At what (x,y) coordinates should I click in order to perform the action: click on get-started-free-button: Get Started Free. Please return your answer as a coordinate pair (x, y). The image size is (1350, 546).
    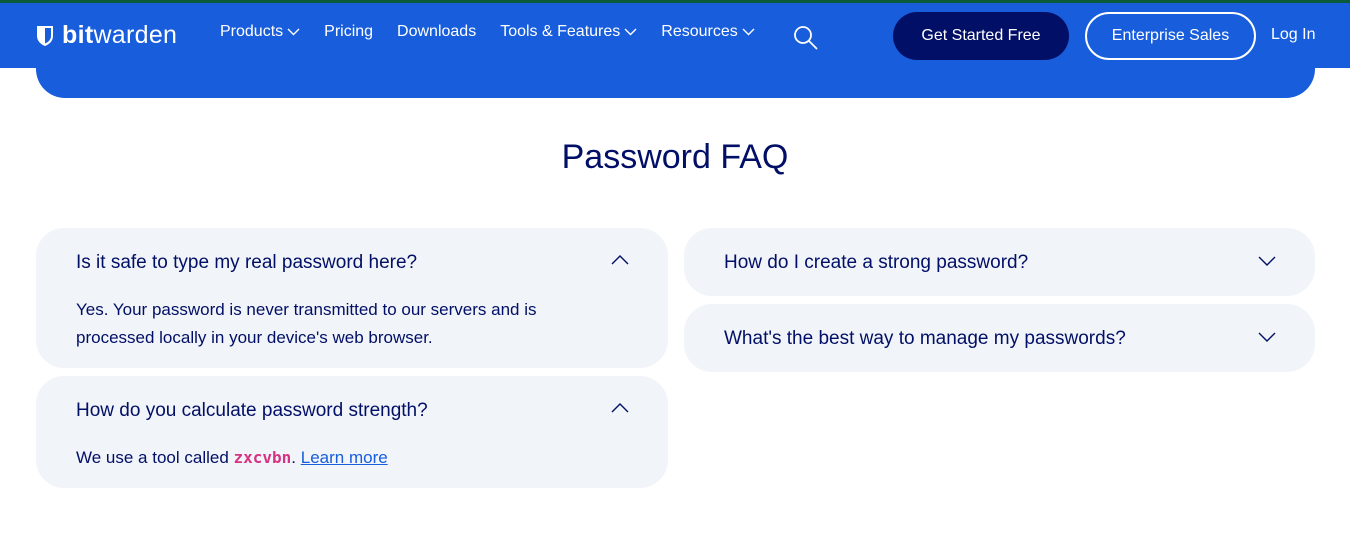
    Looking at the image, I should click on (981, 36).